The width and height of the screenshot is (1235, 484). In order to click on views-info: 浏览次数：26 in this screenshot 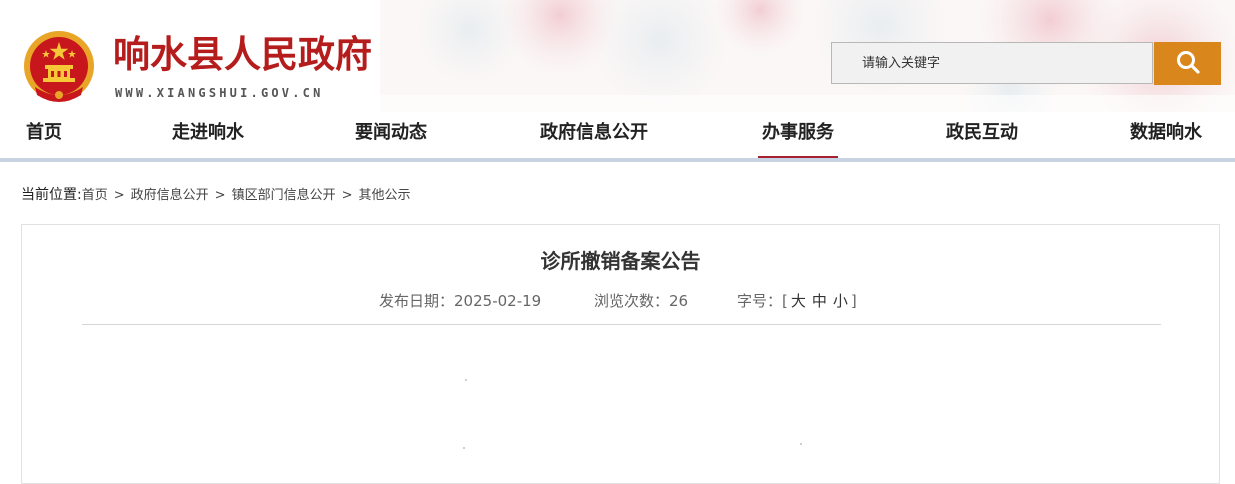, I will do `click(641, 300)`.